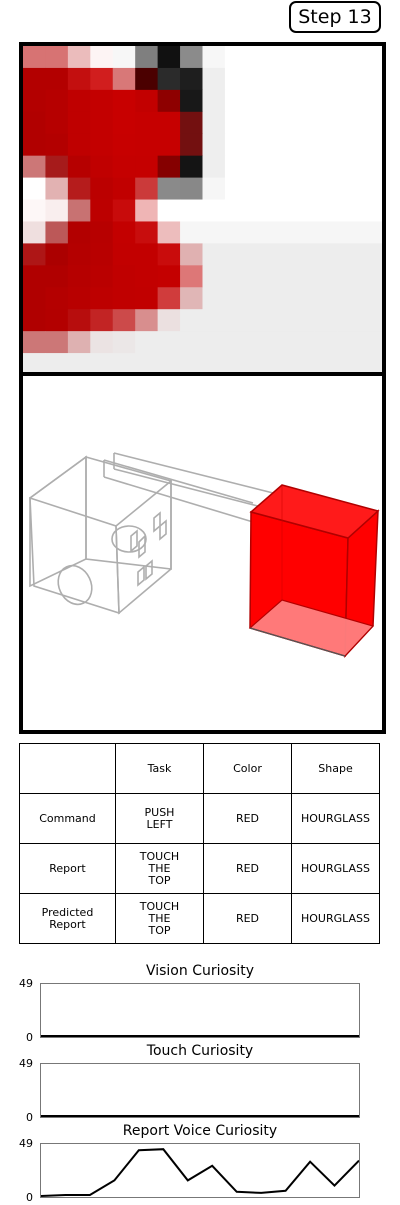 The image size is (400, 1205). Describe the element at coordinates (67, 868) in the screenshot. I see `row-label: Report` at that location.